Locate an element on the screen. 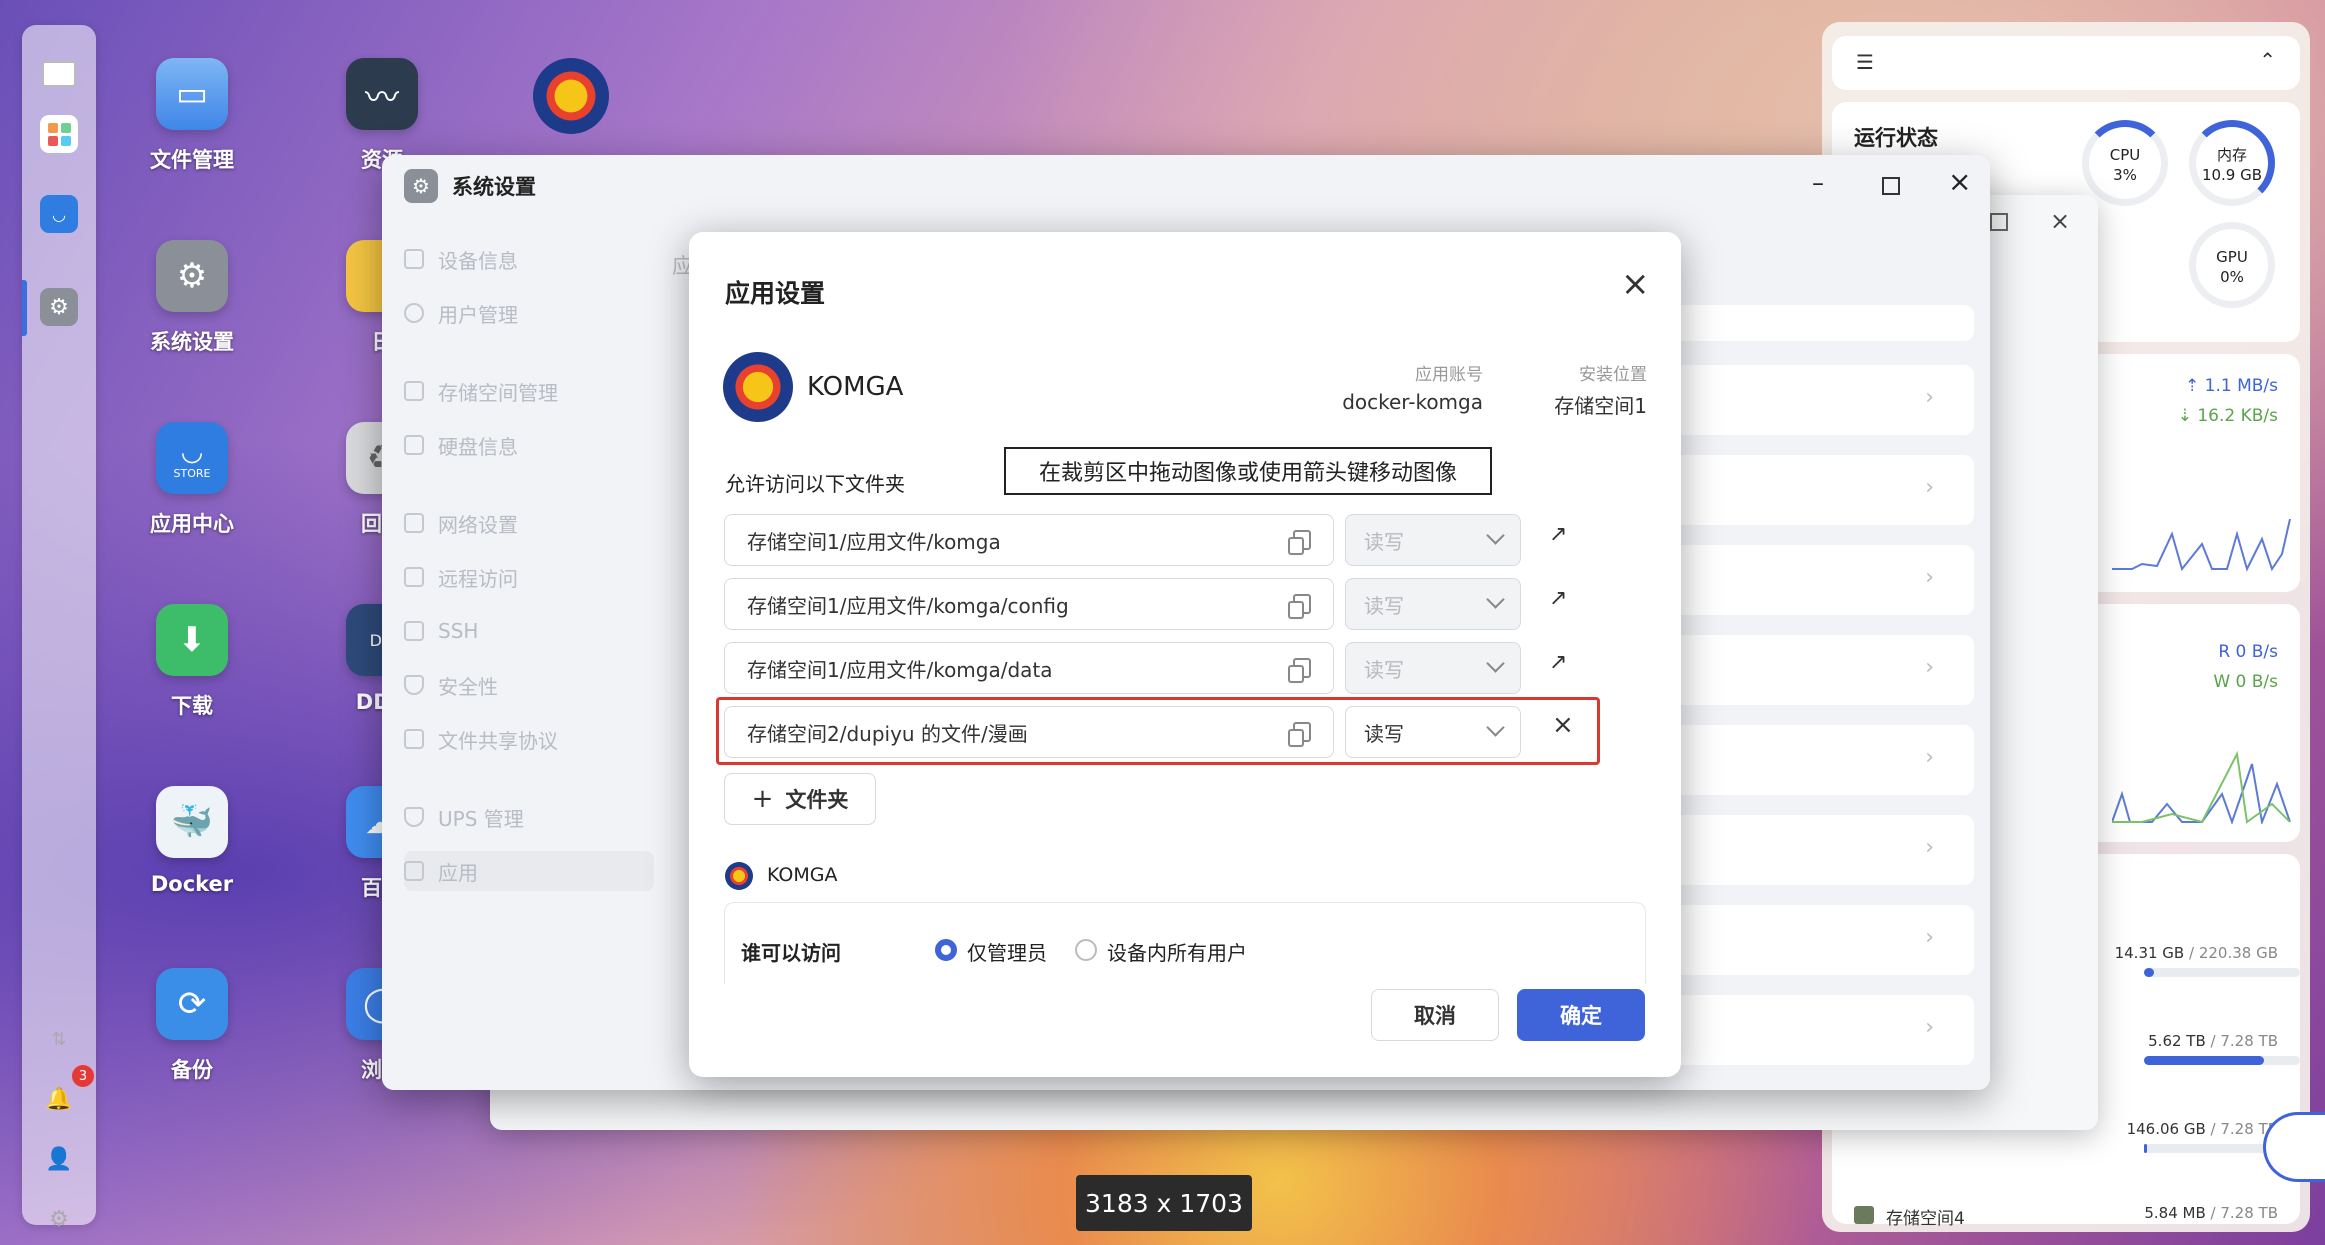  desktop-app-docker: 🐳 Docker is located at coordinates (192, 841).